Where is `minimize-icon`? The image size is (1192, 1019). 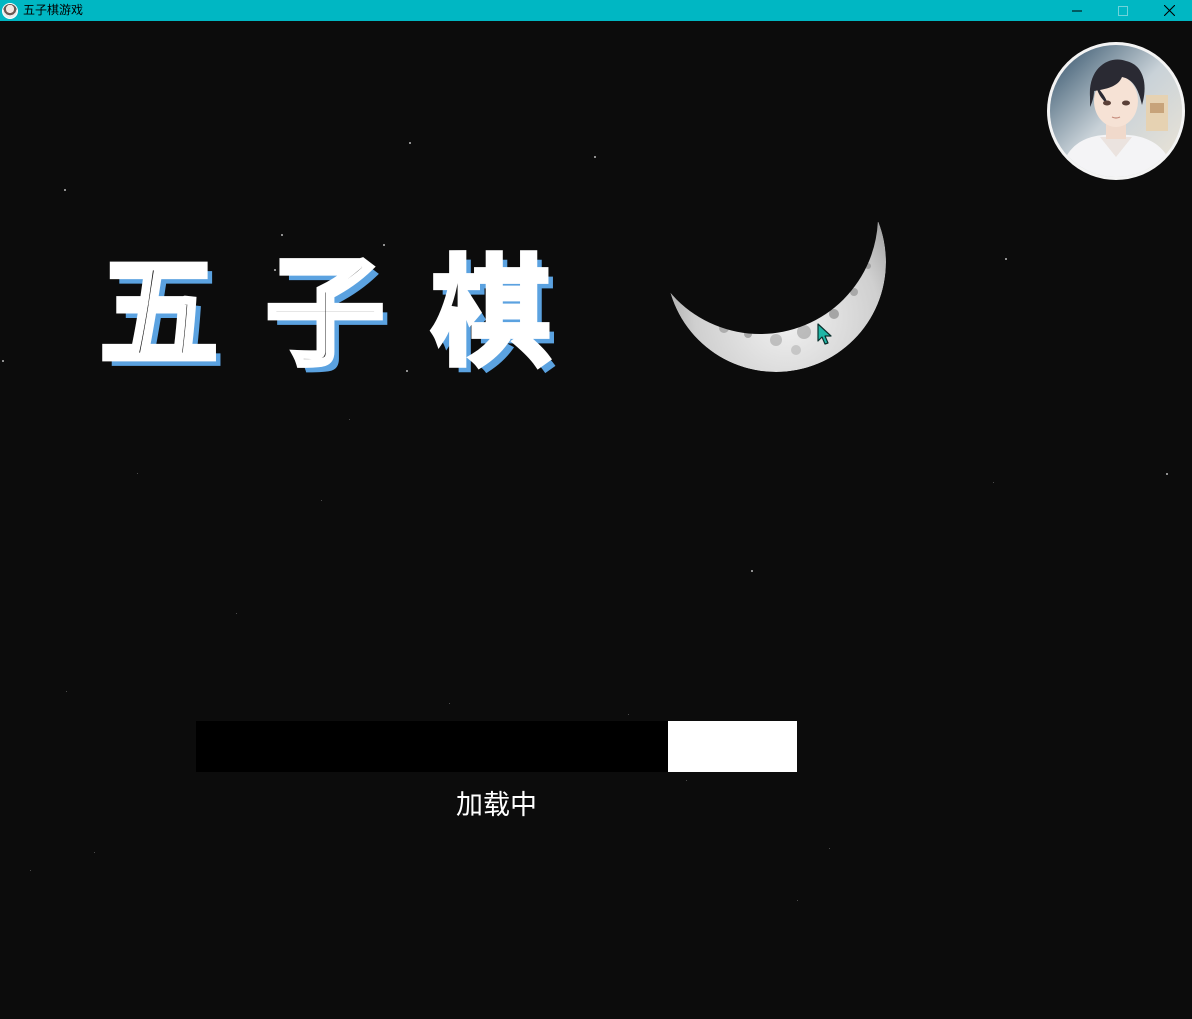 minimize-icon is located at coordinates (1077, 10).